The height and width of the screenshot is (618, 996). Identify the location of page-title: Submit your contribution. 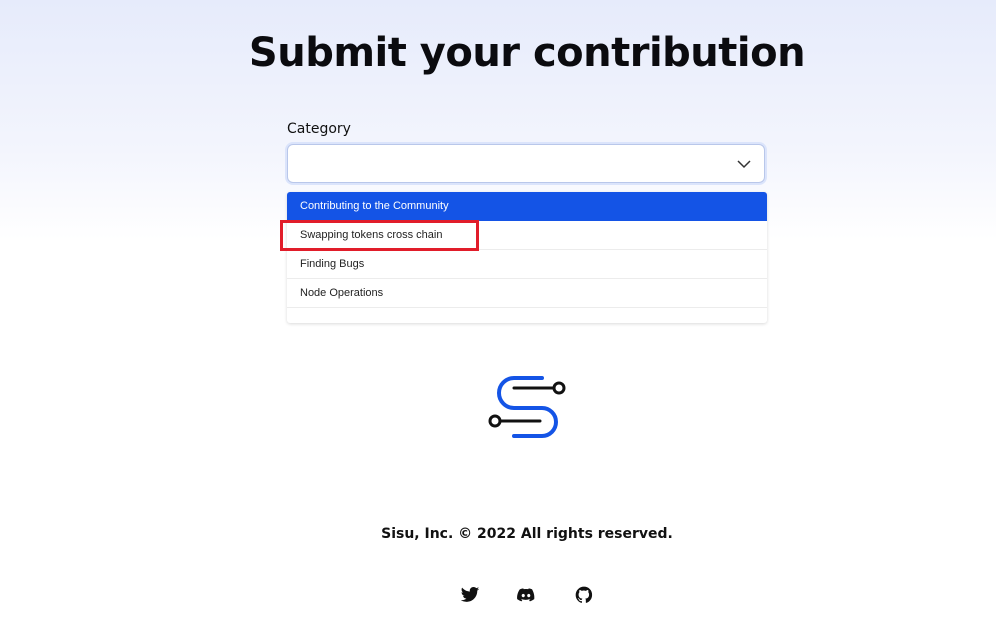
(527, 53).